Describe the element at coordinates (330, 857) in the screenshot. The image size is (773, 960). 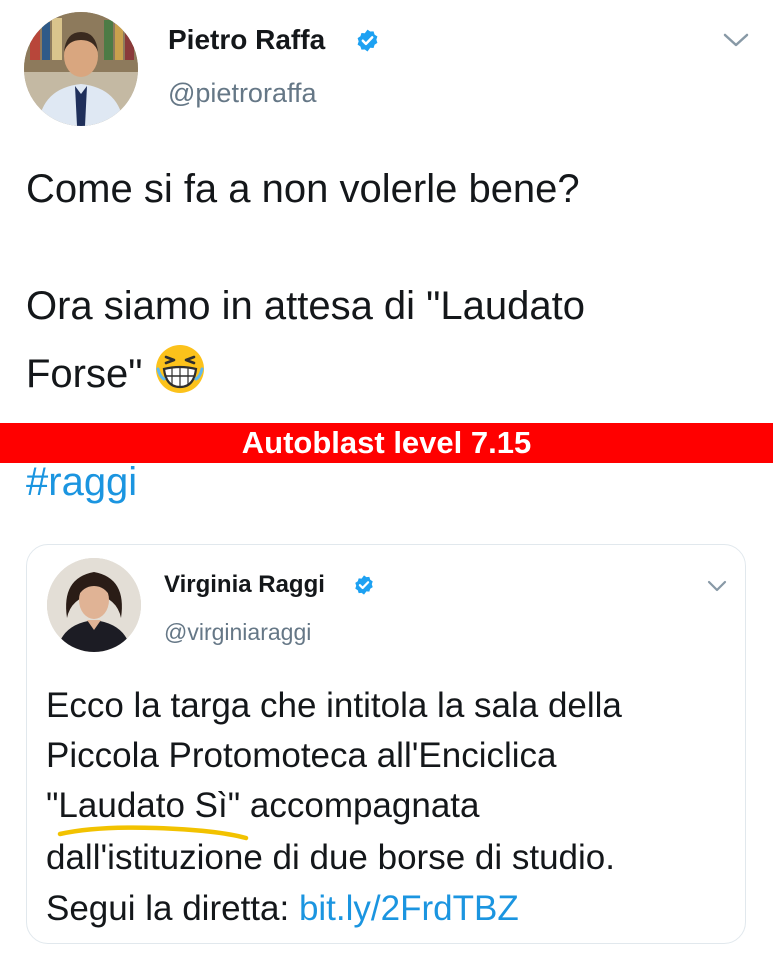
I see `quoted-text-line: dall'istituzione di due borse di studio.` at that location.